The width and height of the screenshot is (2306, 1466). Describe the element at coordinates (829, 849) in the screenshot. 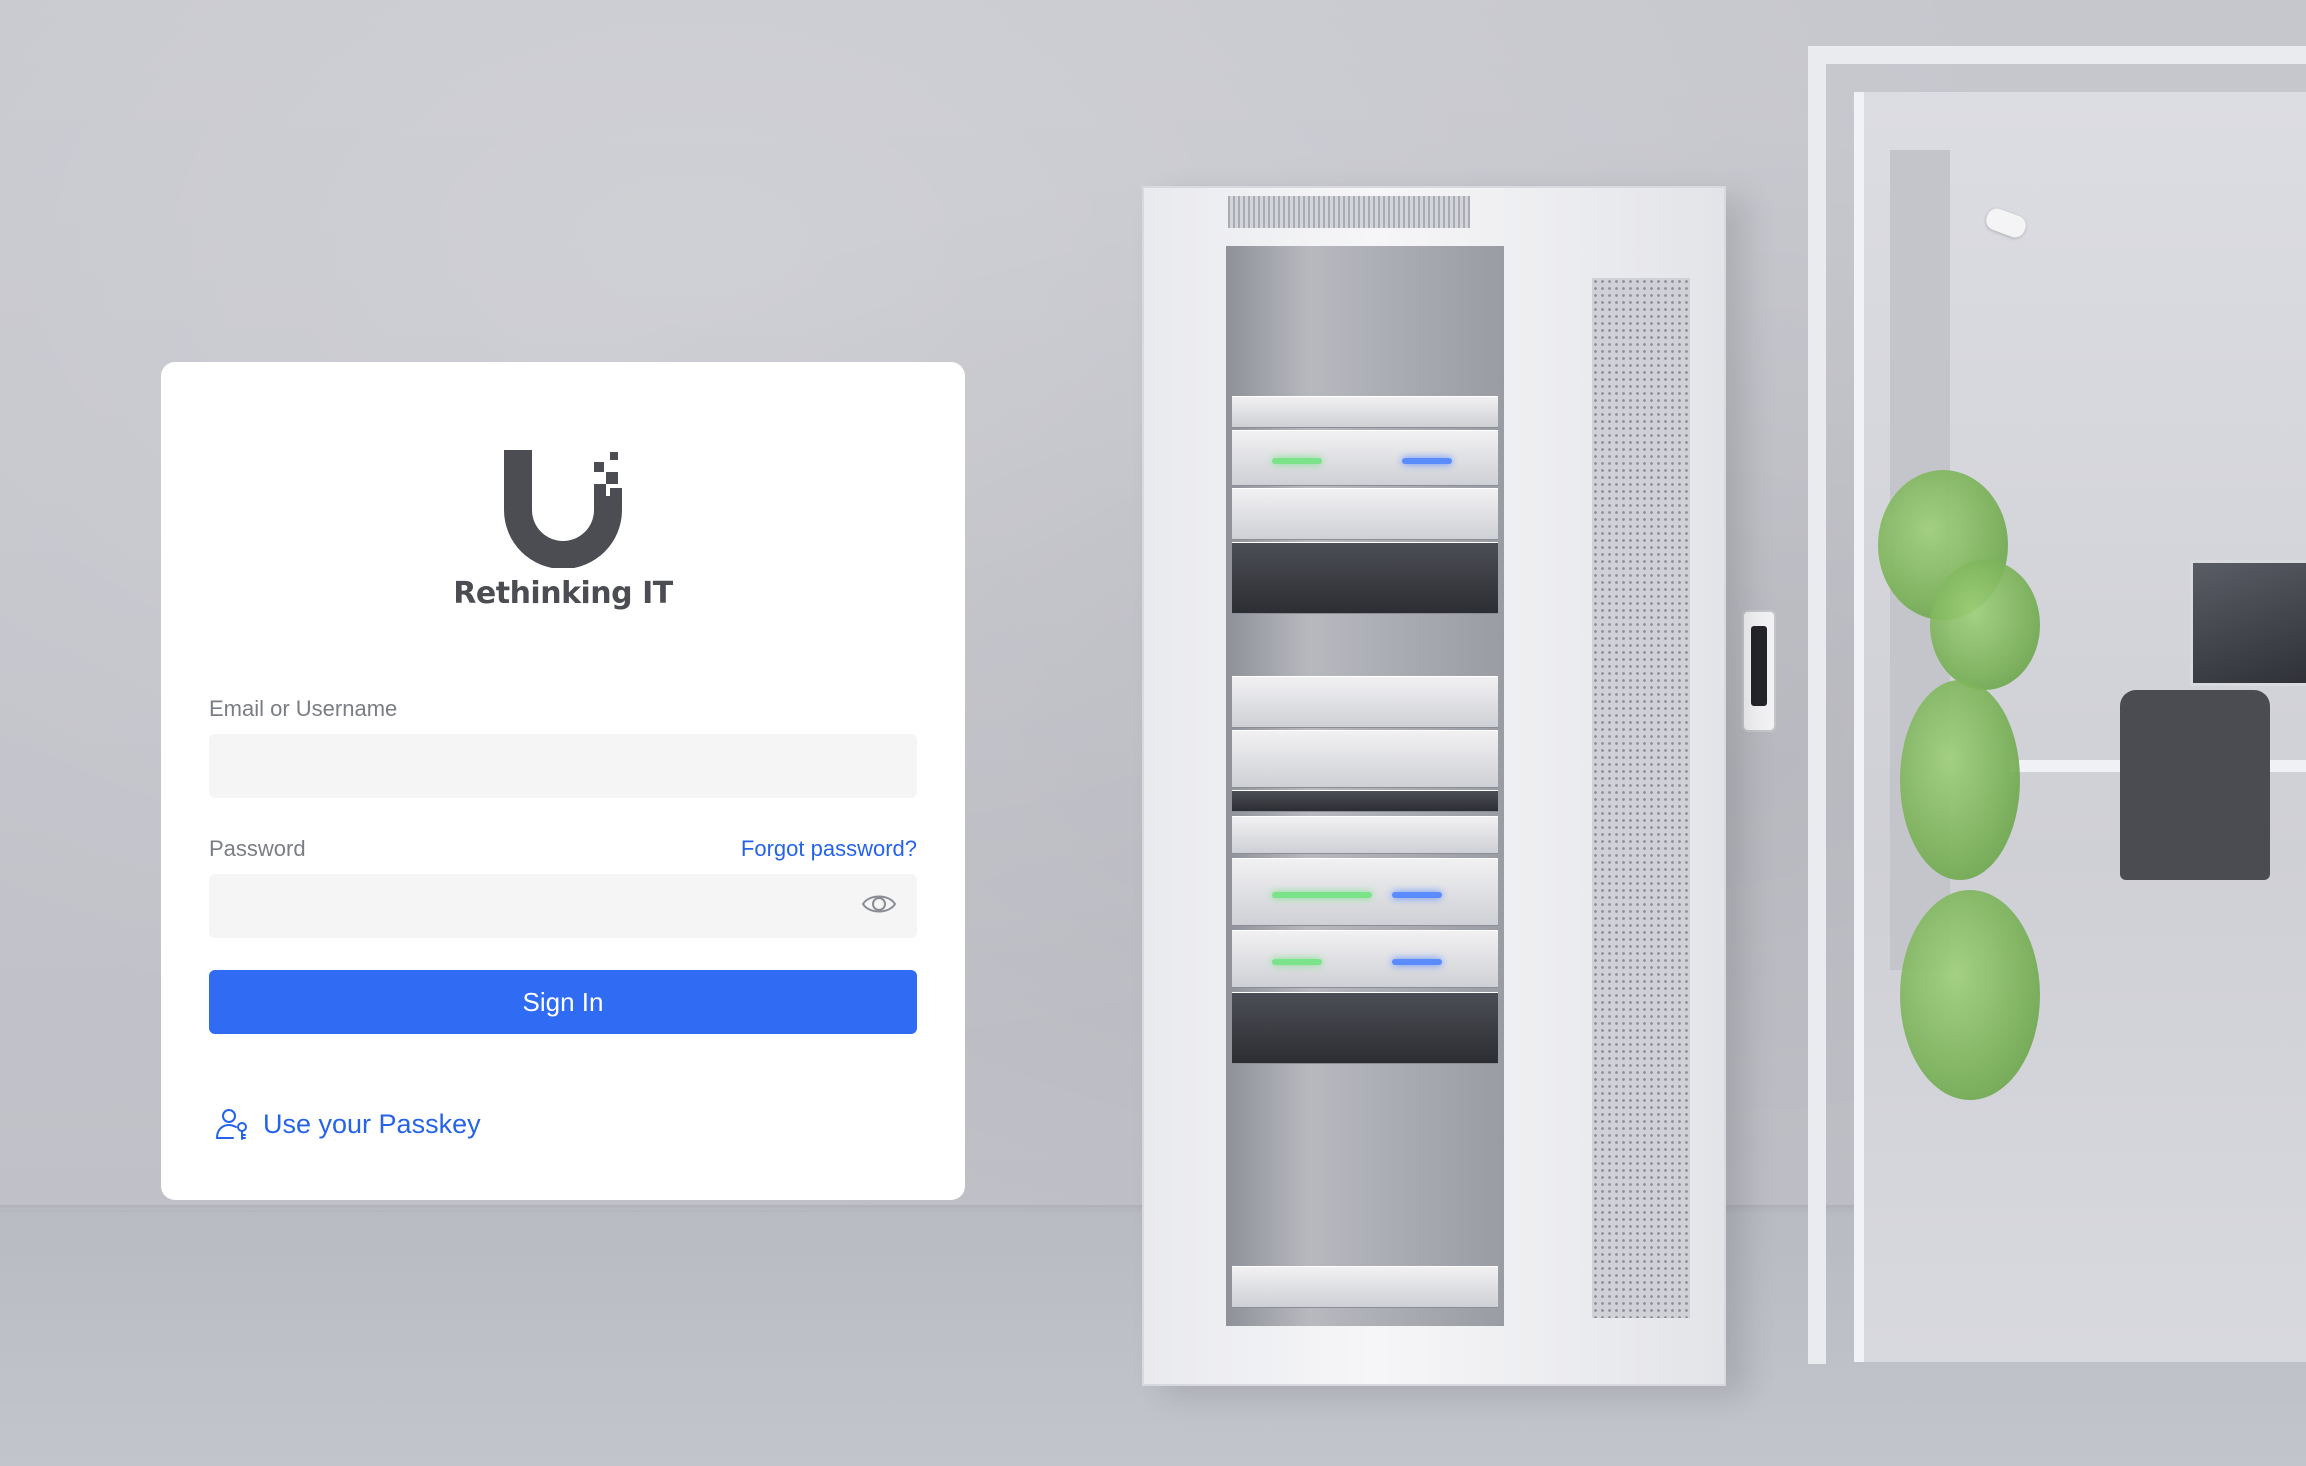

I see `forgot-password-link: Forgot password?` at that location.